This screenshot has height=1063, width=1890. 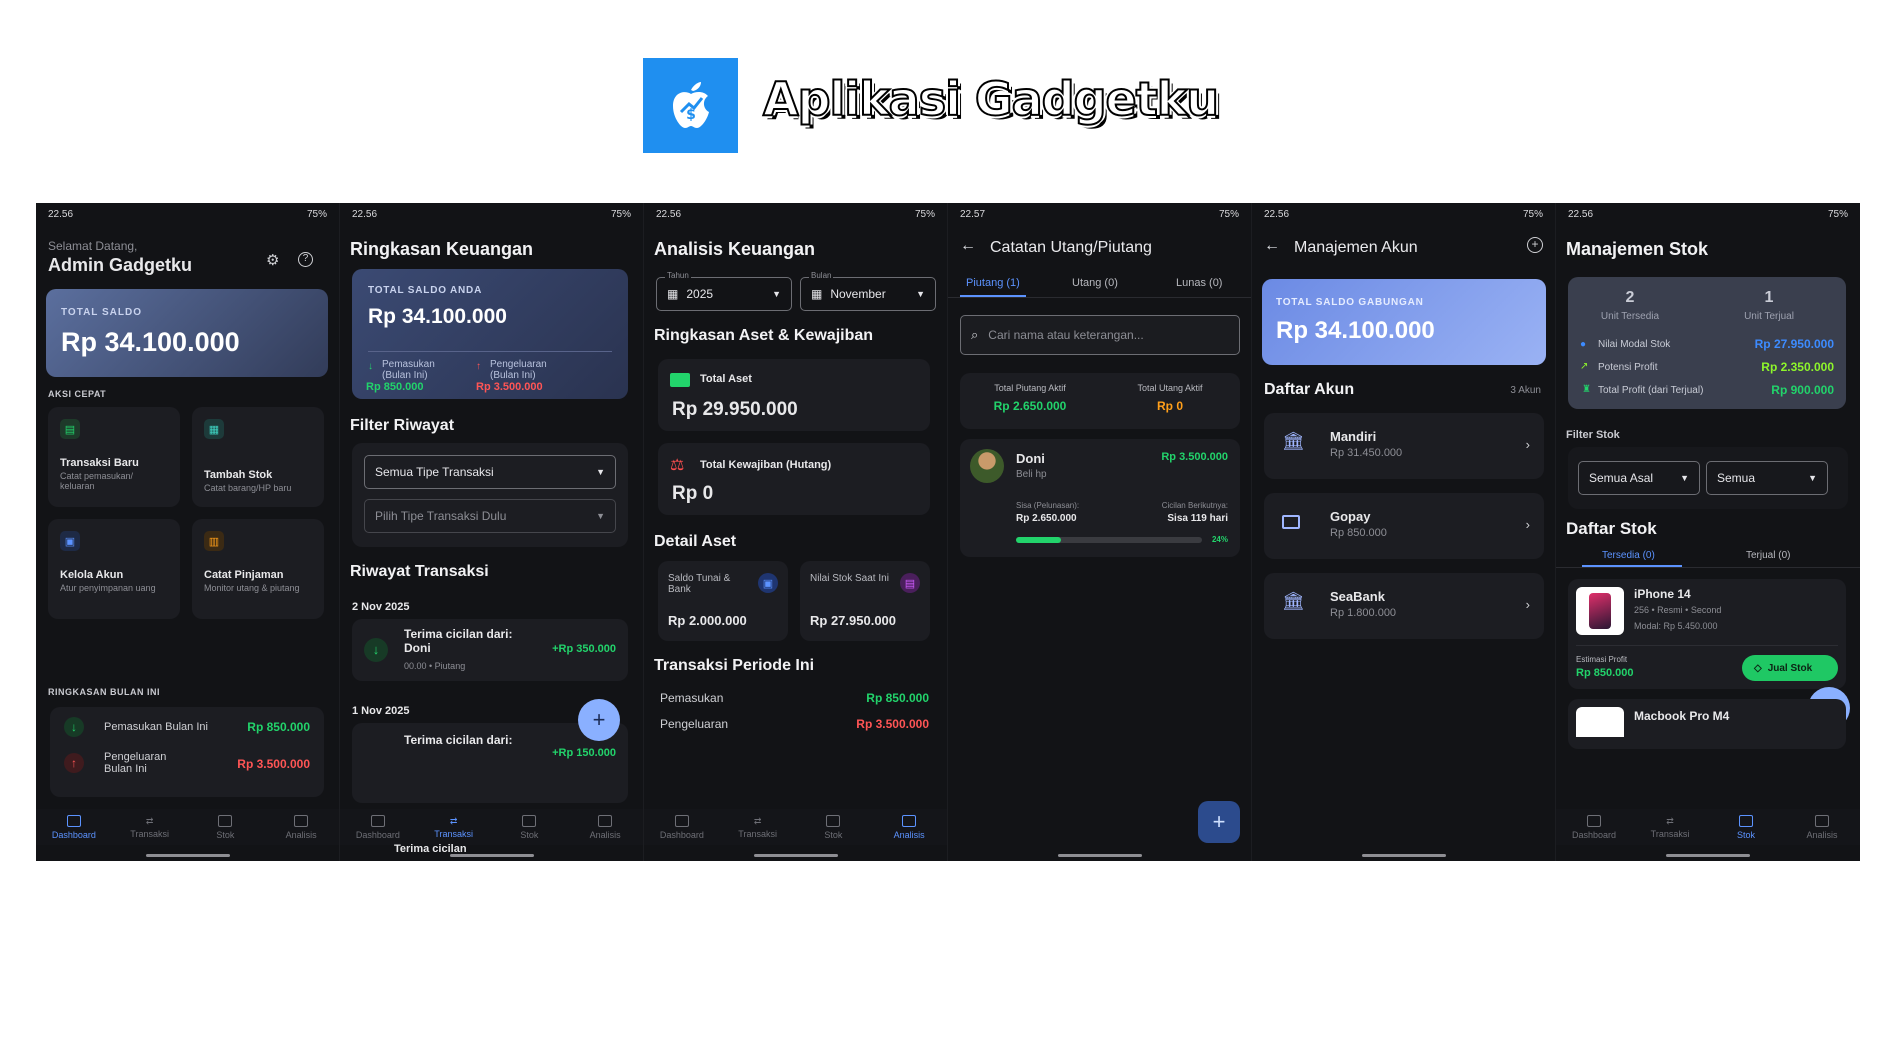 What do you see at coordinates (1404, 322) in the screenshot?
I see `saldo-card: TOTAL SALDO GABUNGAN Rp 34.100.000` at bounding box center [1404, 322].